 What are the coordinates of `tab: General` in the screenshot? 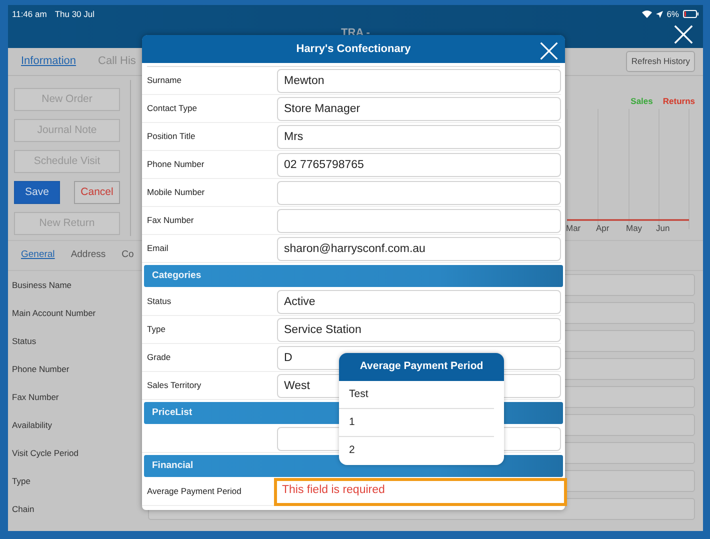 It's located at (38, 255).